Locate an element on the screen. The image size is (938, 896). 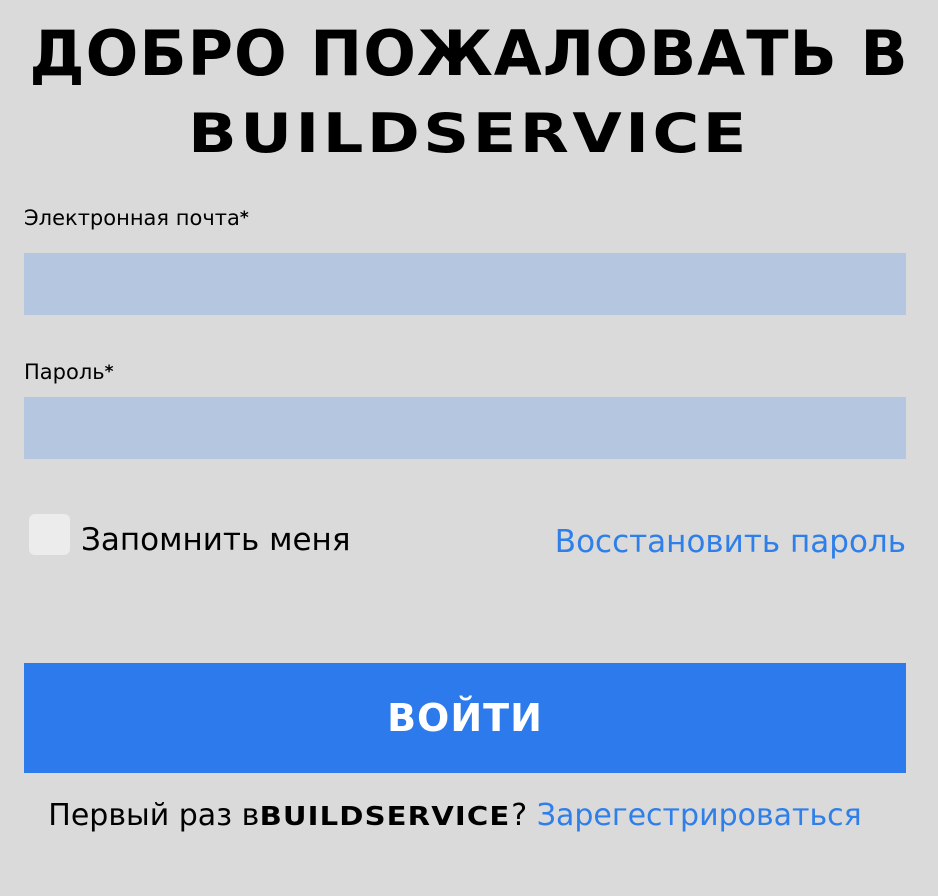
remember-me-control: Запомнить меня is located at coordinates (189, 540).